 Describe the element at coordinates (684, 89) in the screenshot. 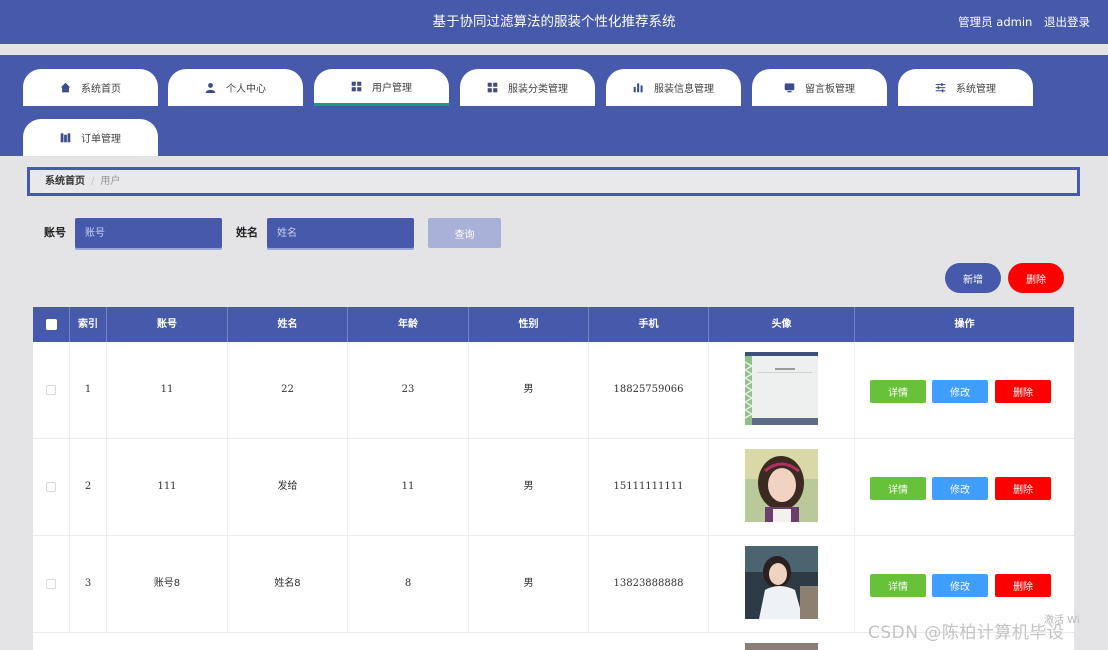

I see `tab-label: 服装信息管理` at that location.